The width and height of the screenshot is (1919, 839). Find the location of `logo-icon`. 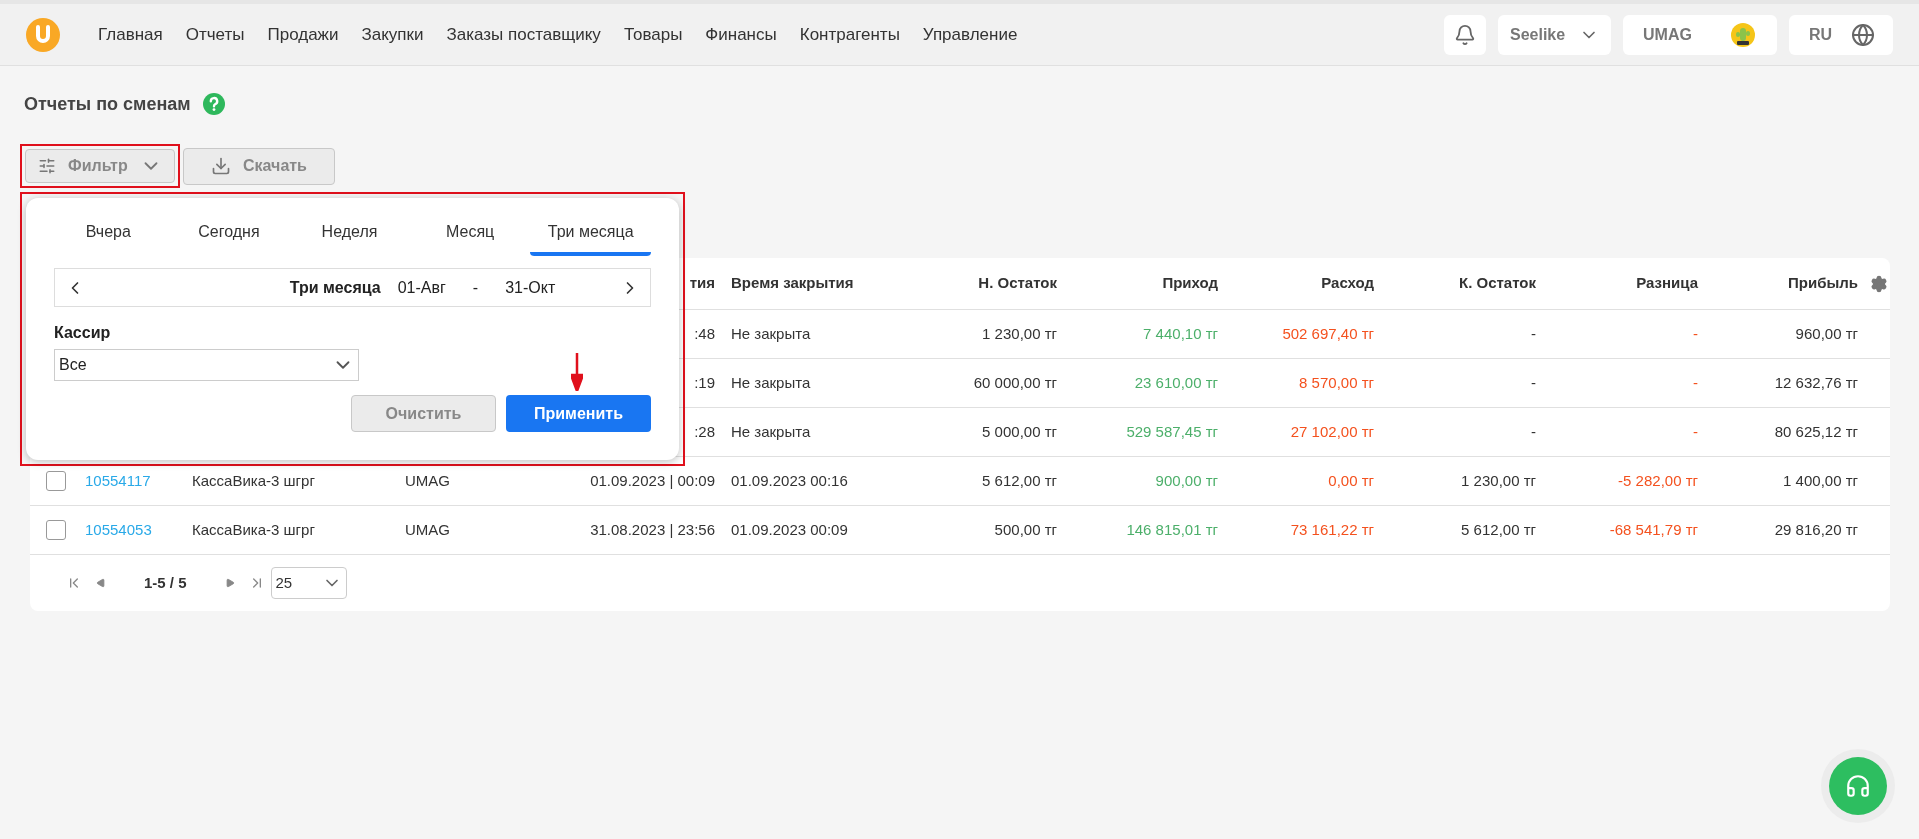

logo-icon is located at coordinates (43, 34).